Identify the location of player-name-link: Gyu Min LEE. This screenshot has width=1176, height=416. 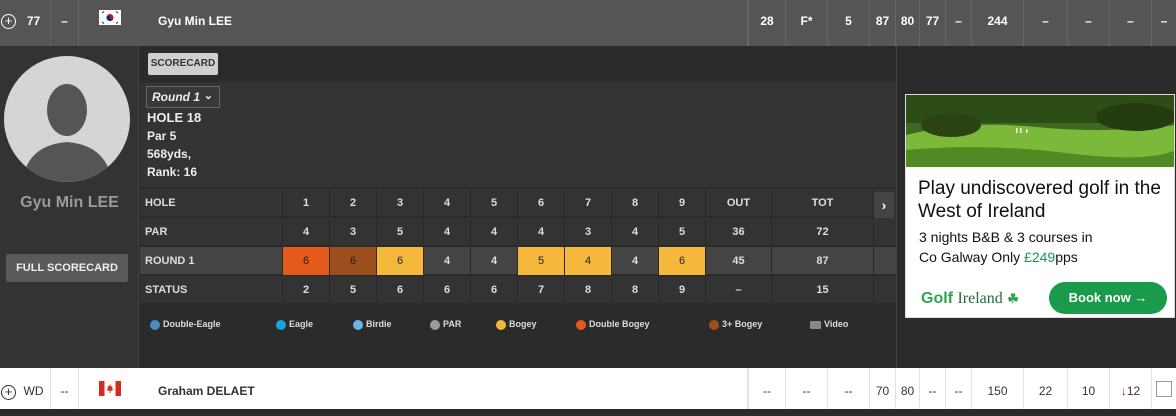
(445, 23).